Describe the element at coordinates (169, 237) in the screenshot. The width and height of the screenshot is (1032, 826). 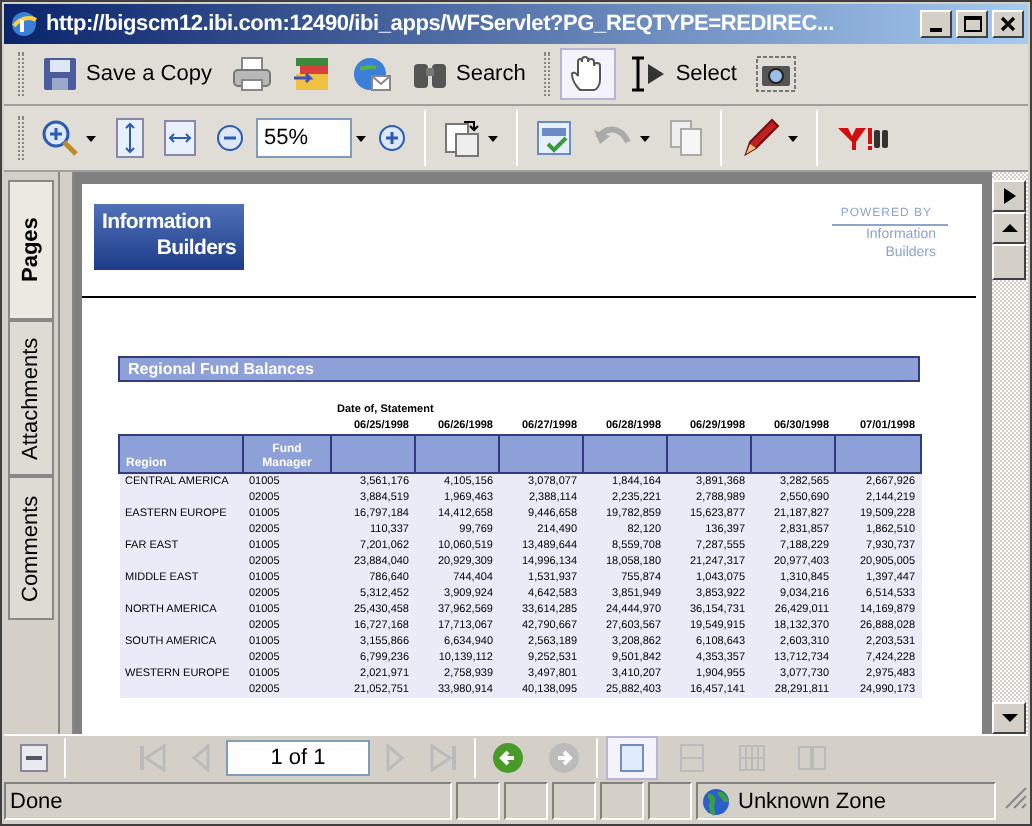
I see `company-logo: Information Builders` at that location.